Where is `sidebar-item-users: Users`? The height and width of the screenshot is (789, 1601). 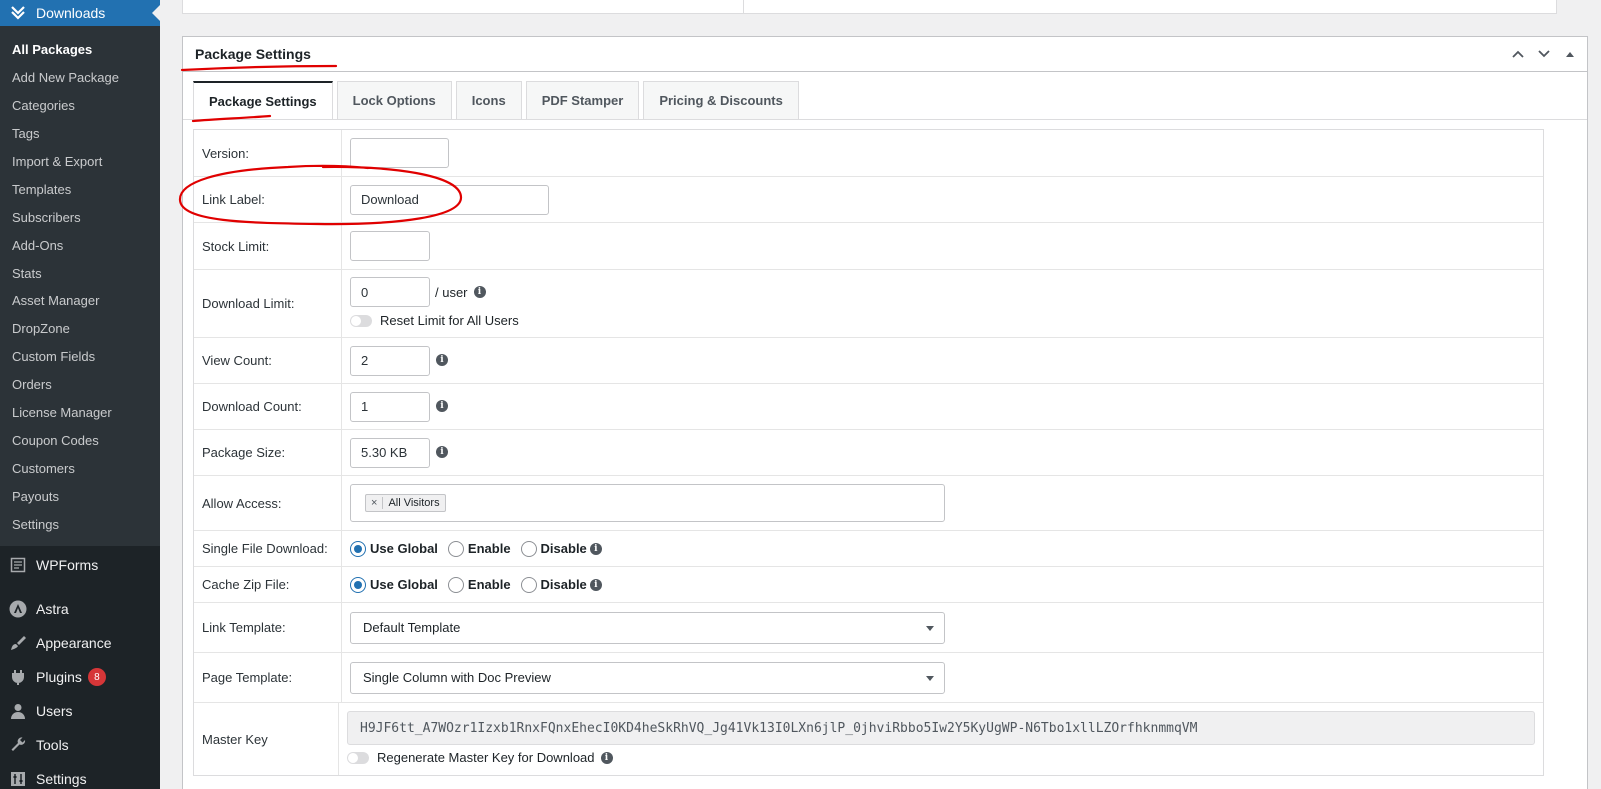 sidebar-item-users: Users is located at coordinates (80, 711).